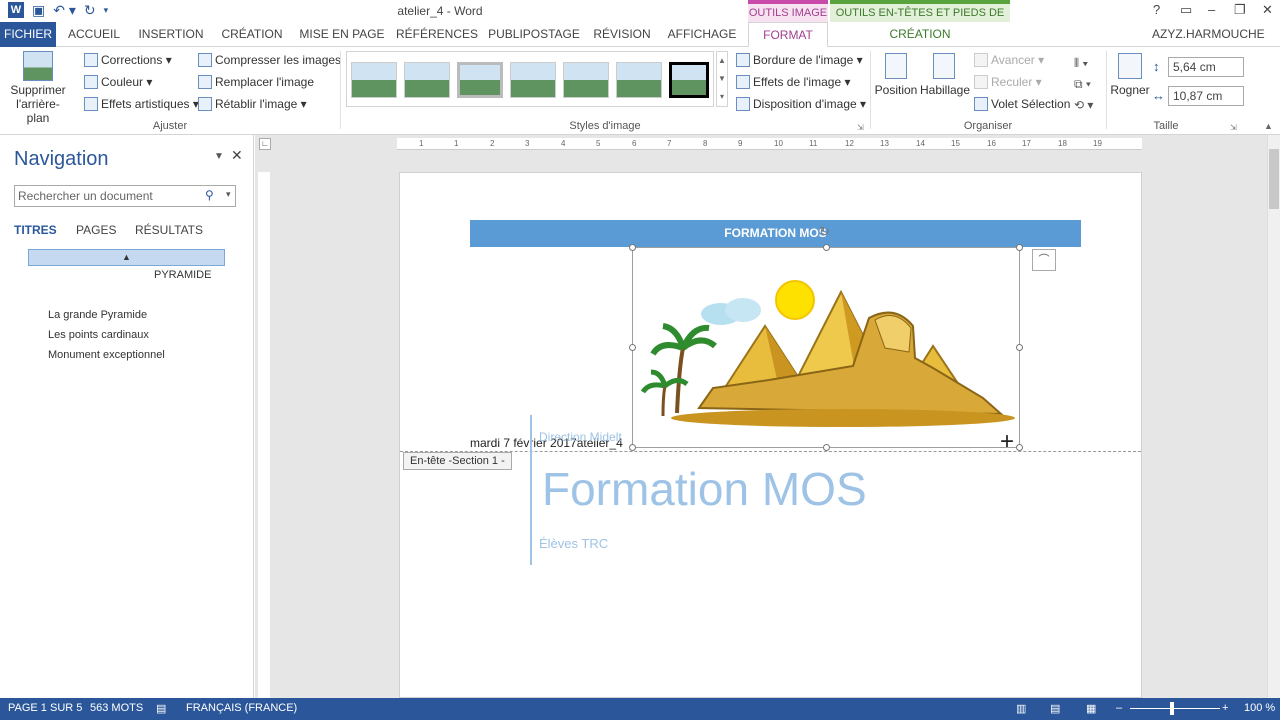 Image resolution: width=1280 pixels, height=720 pixels. What do you see at coordinates (1083, 84) in the screenshot?
I see `align-group-buttons: ⫴ ▾ ⧉ ▾ ⟲ ▾` at bounding box center [1083, 84].